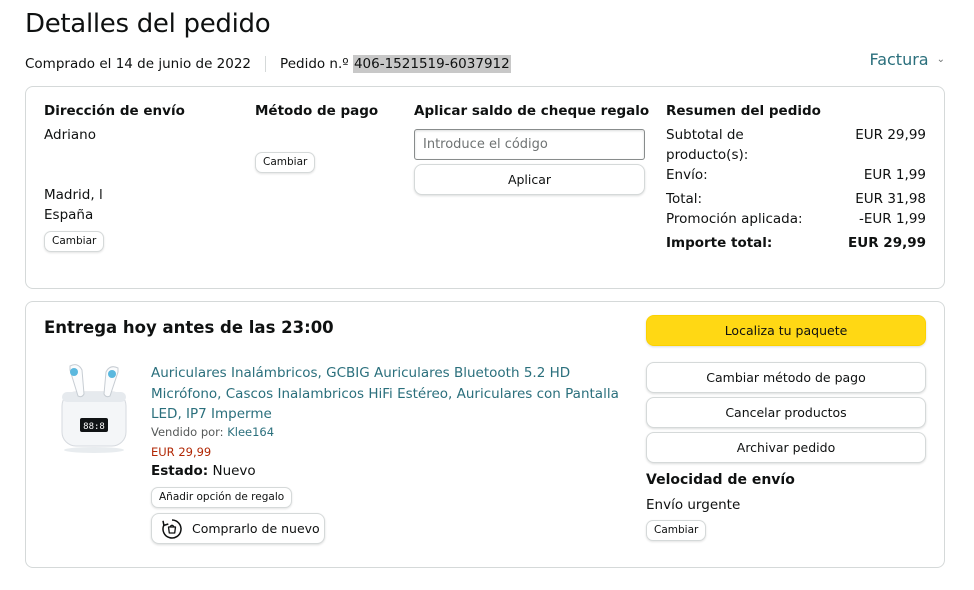  Describe the element at coordinates (890, 199) in the screenshot. I see `total-value: EUR 31,98` at that location.